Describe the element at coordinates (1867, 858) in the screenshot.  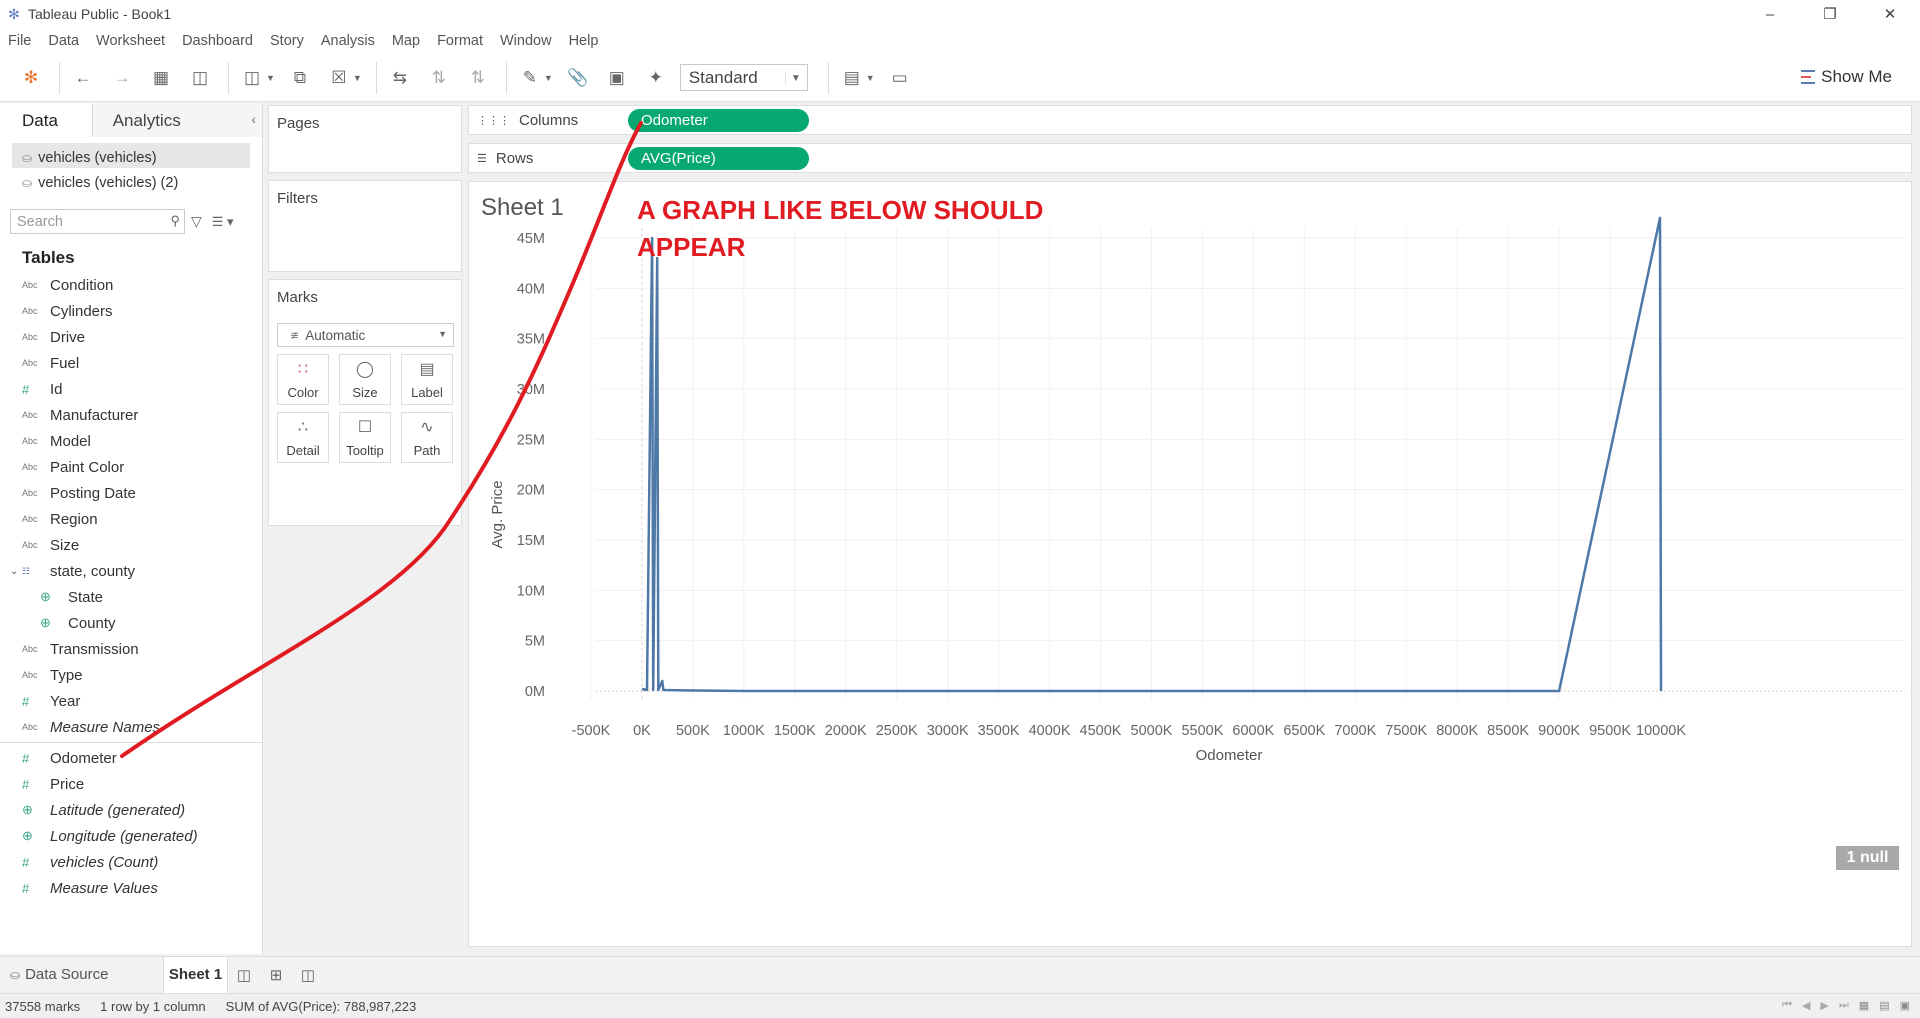
I see `null-indicator: 1 null` at that location.